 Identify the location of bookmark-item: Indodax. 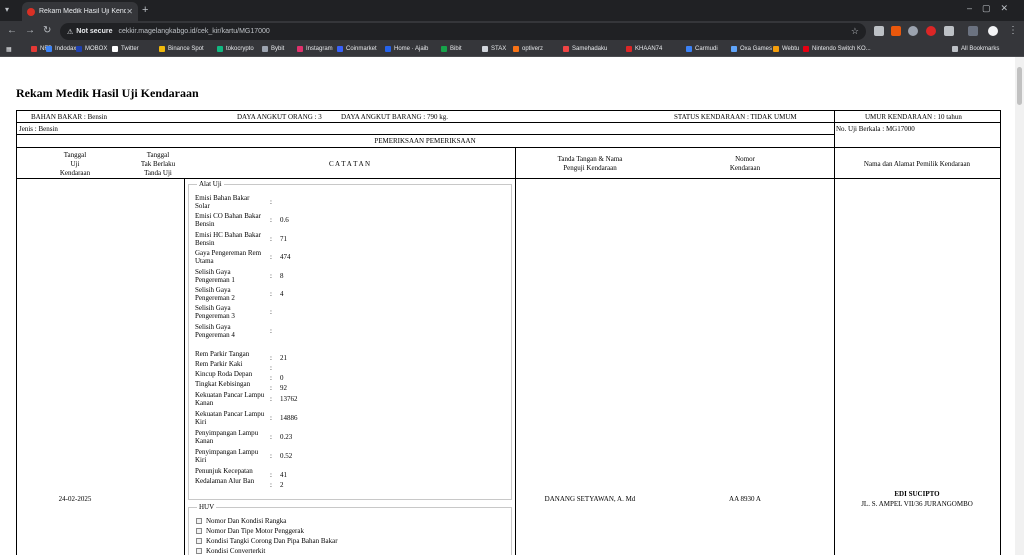
(61, 49).